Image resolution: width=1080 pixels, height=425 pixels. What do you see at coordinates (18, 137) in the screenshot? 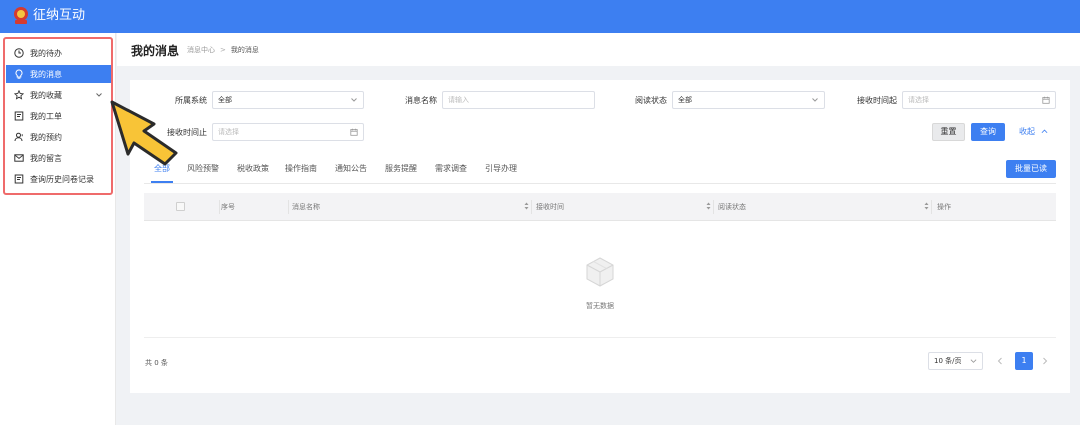
I see `user-icon` at bounding box center [18, 137].